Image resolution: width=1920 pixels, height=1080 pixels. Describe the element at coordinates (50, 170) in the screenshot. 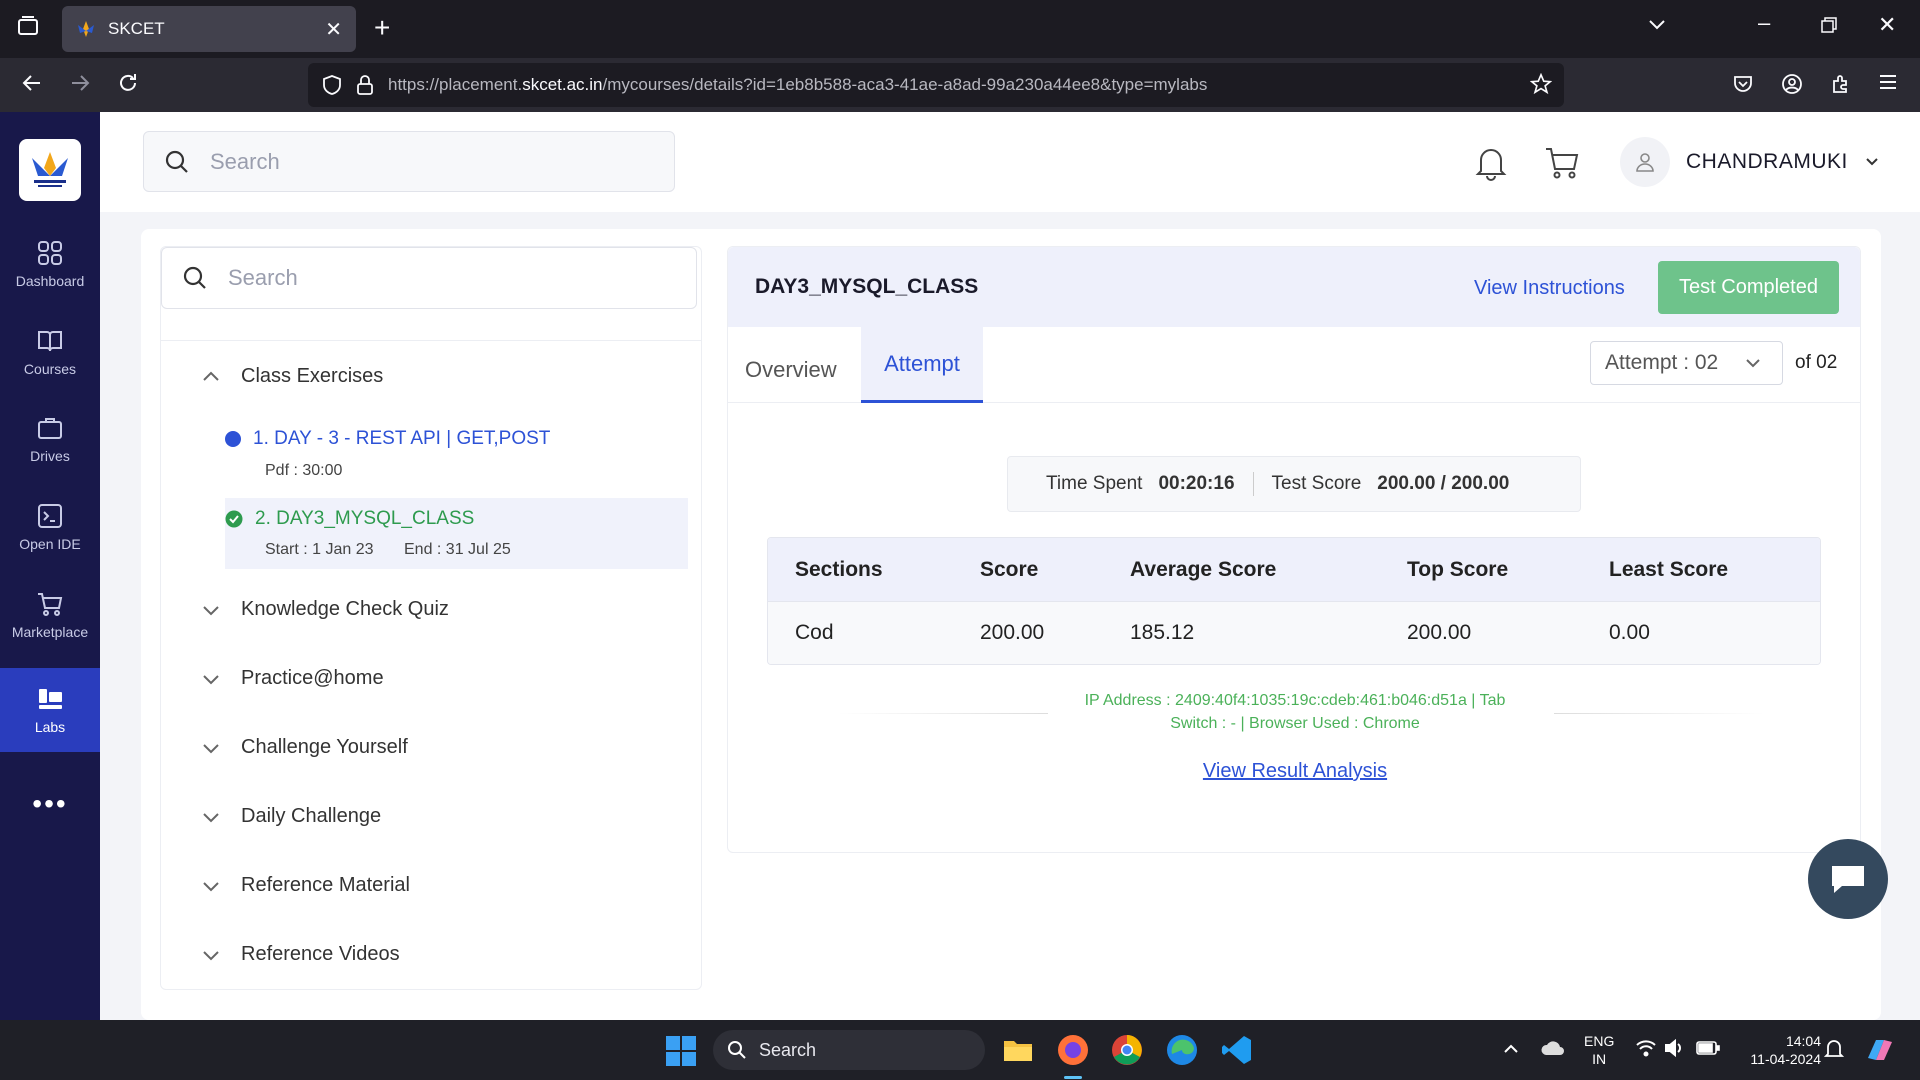

I see `sri-krishna-logo` at that location.